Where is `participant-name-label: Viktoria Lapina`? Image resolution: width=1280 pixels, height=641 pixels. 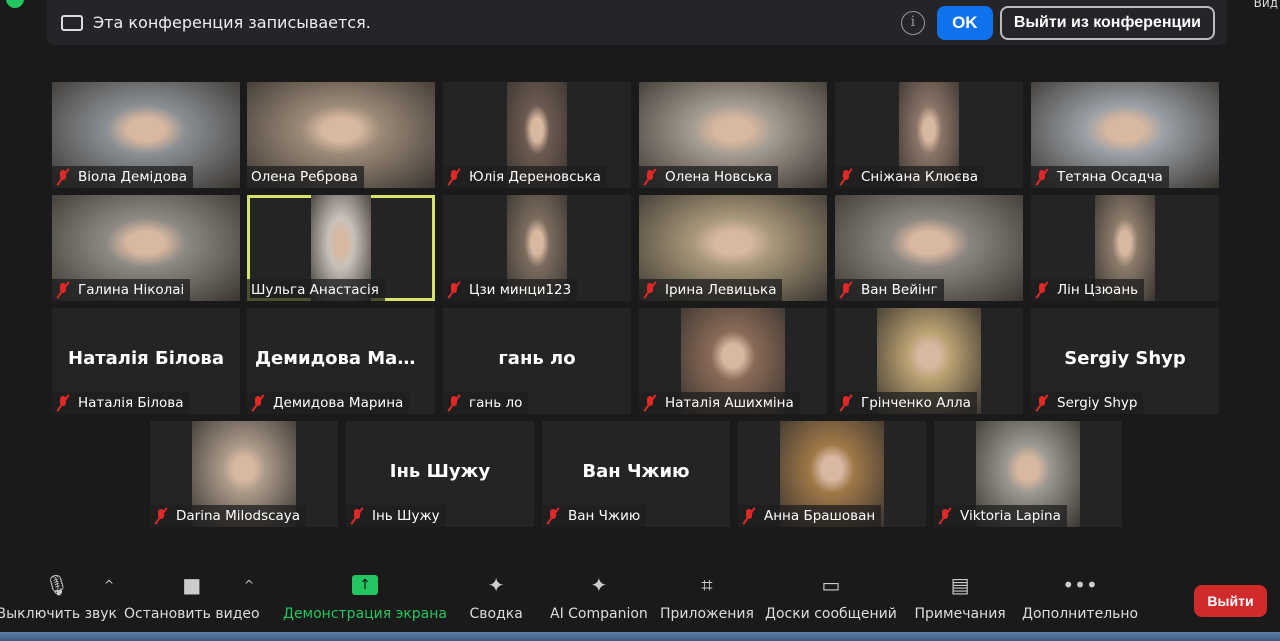 participant-name-label: Viktoria Lapina is located at coordinates (1000, 516).